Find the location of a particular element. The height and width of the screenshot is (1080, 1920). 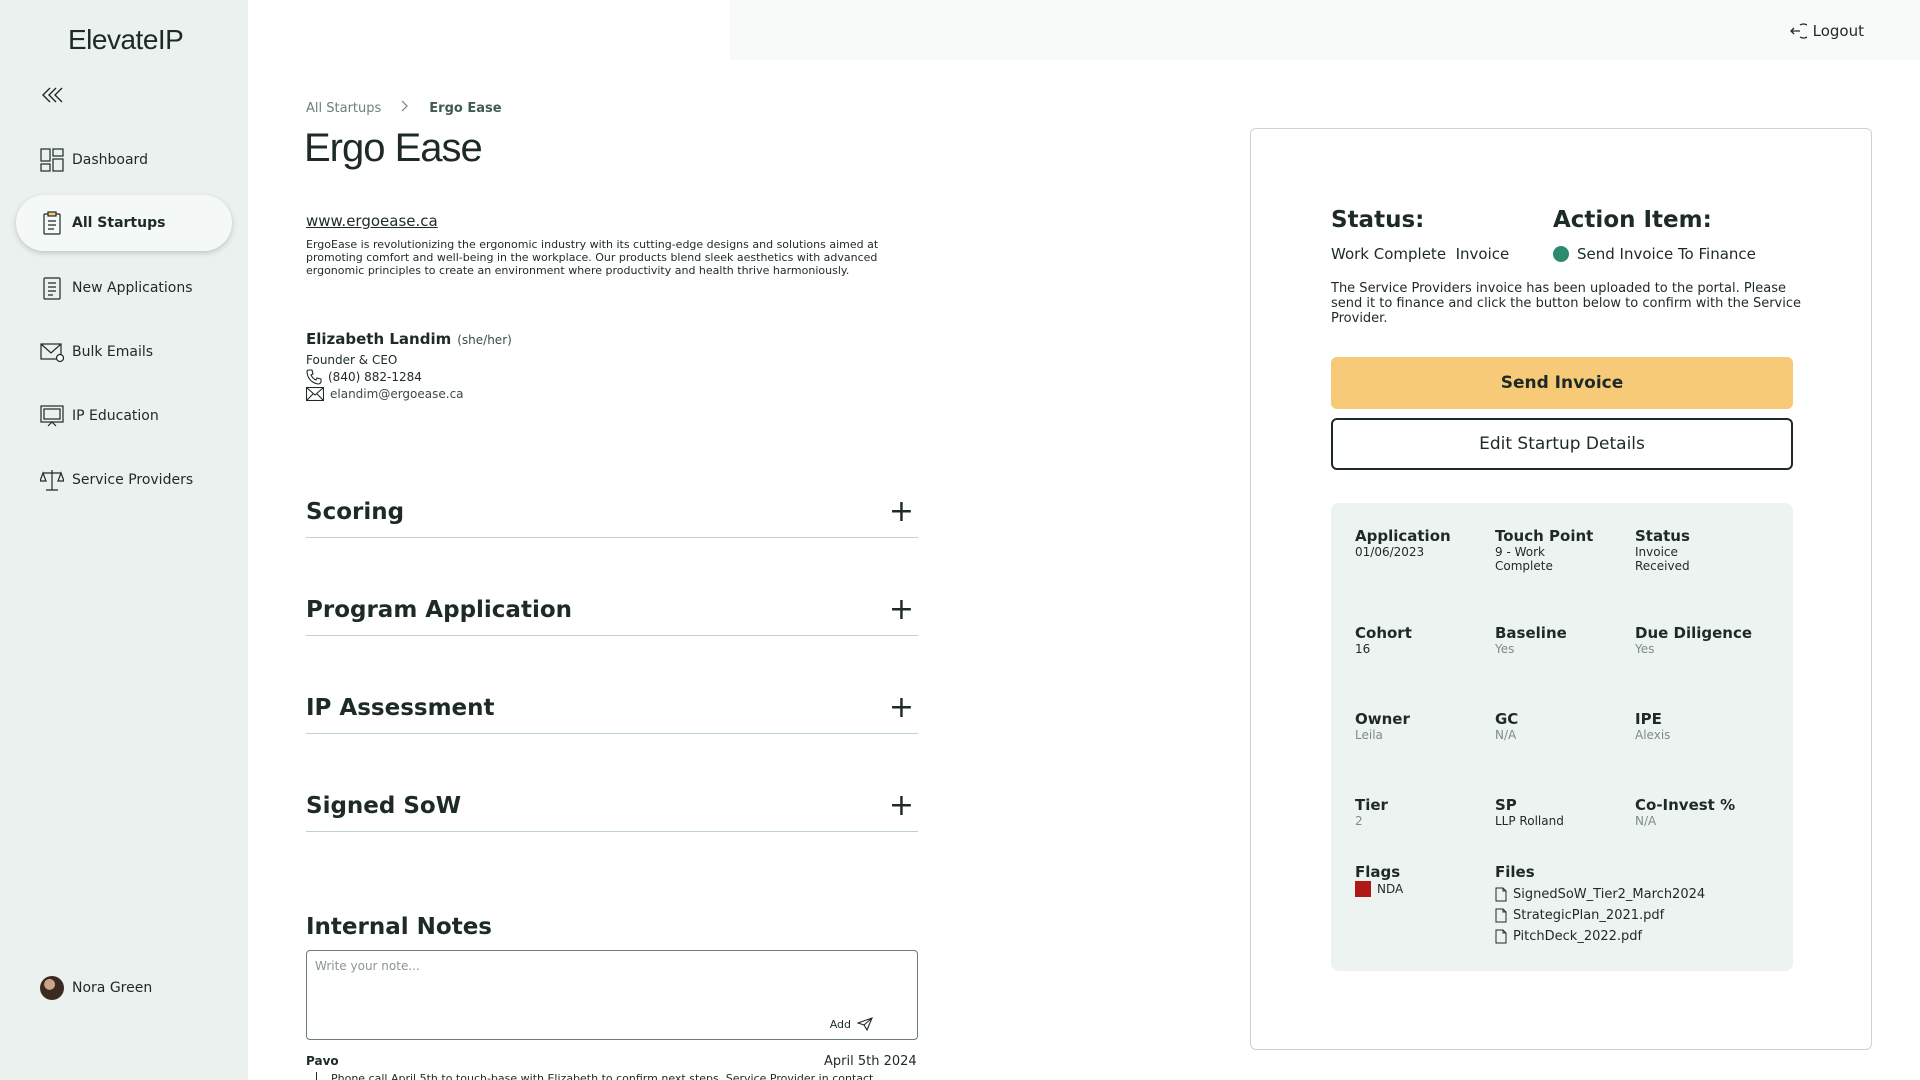

file-link: SignedSoW_Tier2_March2024 is located at coordinates (1625, 894).